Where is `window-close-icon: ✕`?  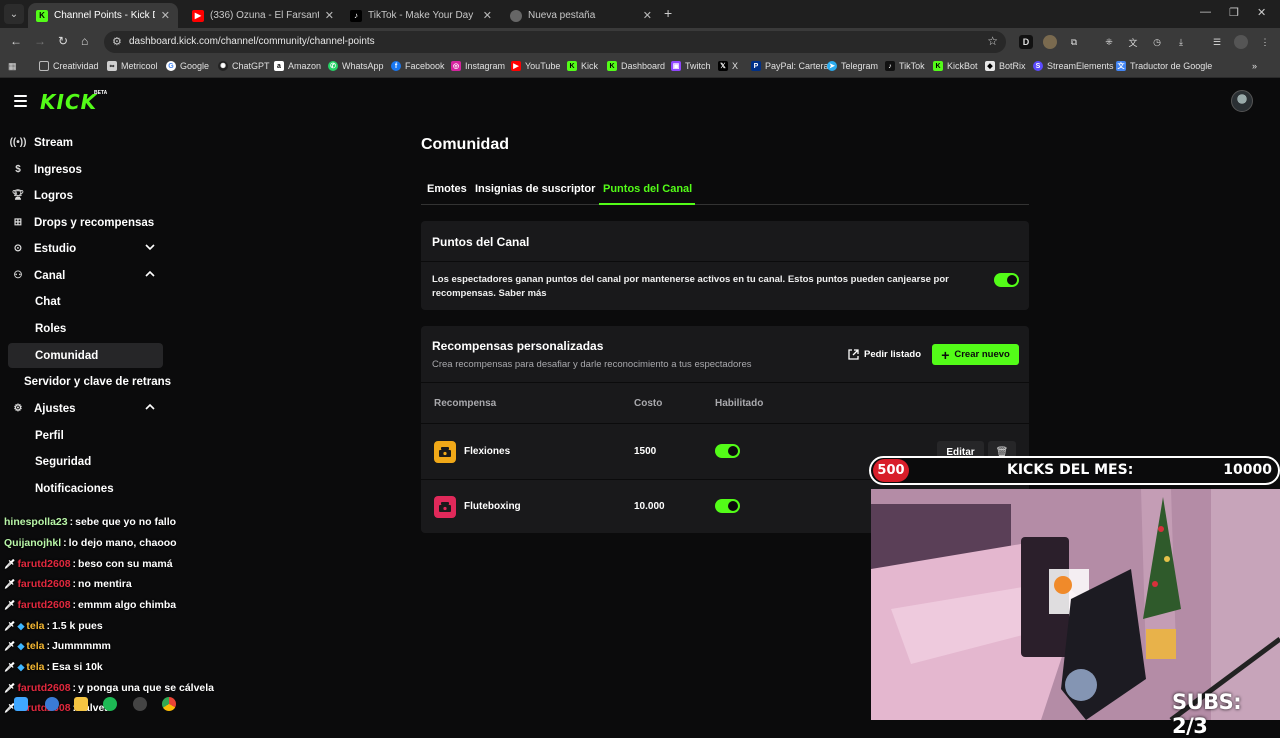 window-close-icon: ✕ is located at coordinates (1261, 12).